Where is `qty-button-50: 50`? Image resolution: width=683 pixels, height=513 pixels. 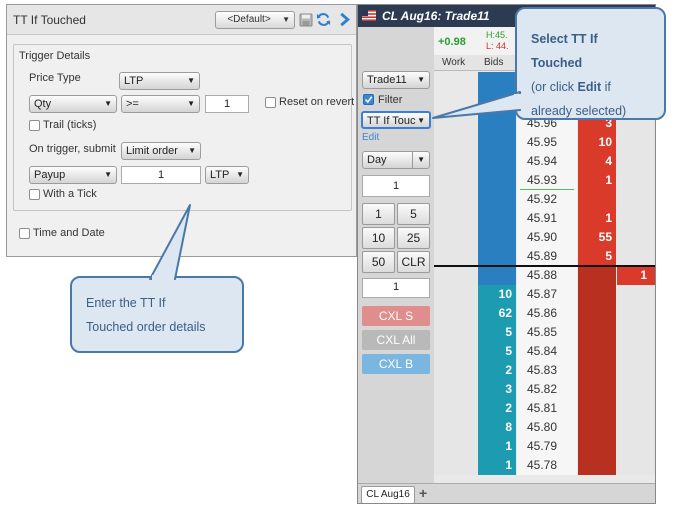 qty-button-50: 50 is located at coordinates (378, 262).